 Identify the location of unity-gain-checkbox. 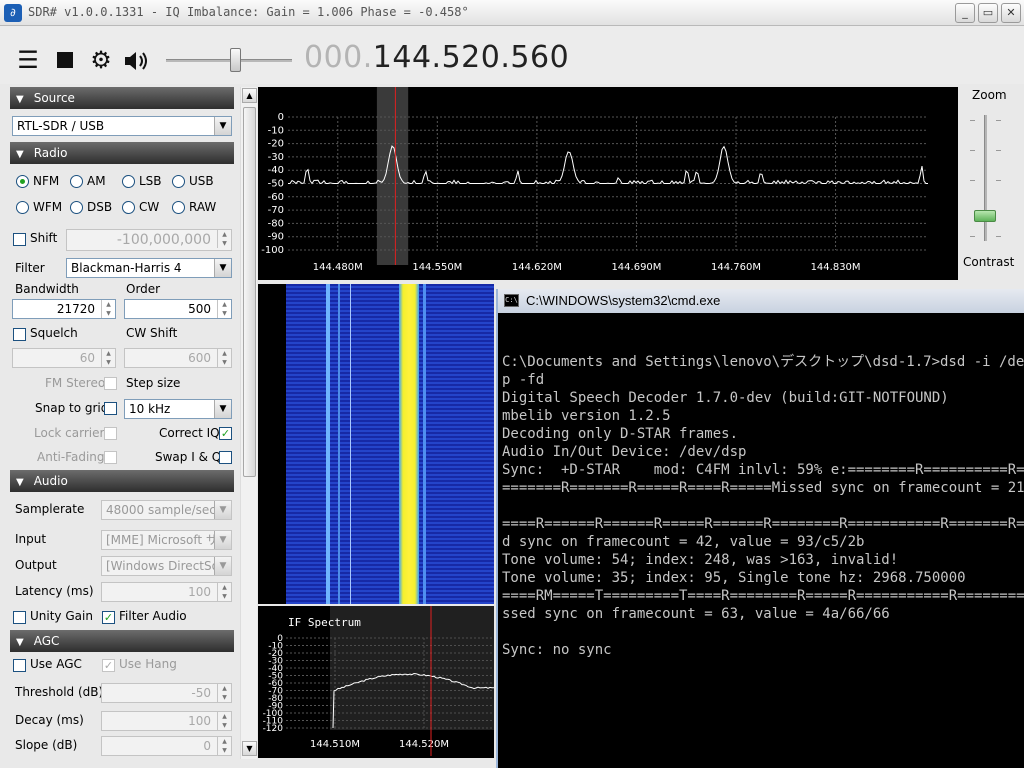
(19, 617).